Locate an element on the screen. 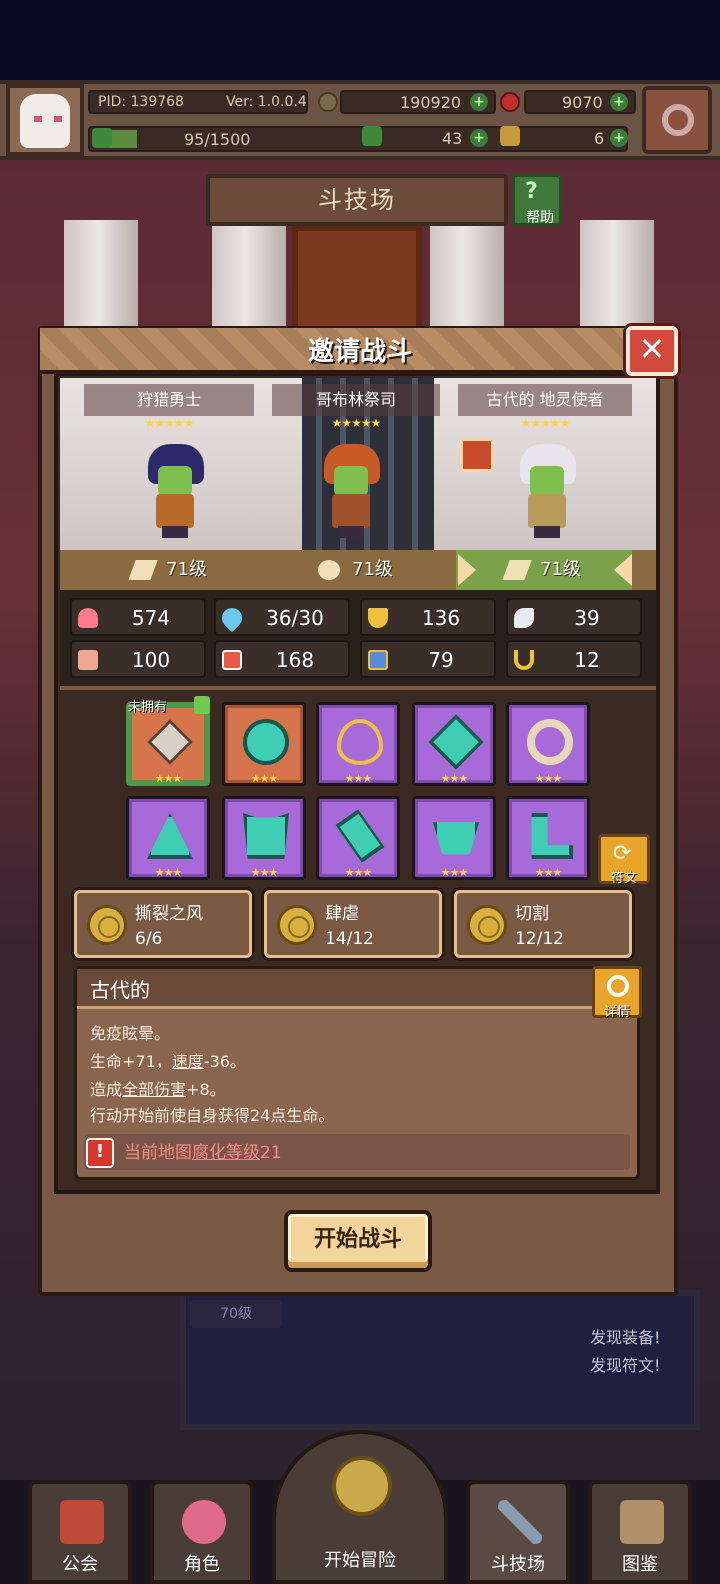  four-leaf-clover-icon is located at coordinates (372, 136).